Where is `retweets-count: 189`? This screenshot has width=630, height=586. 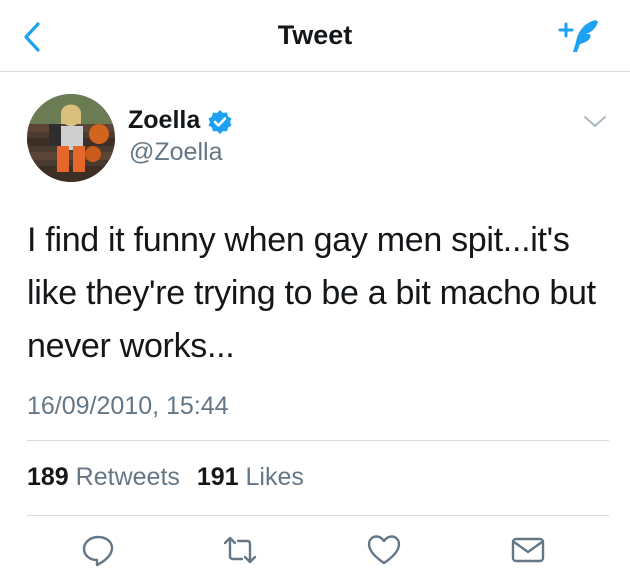 retweets-count: 189 is located at coordinates (48, 477).